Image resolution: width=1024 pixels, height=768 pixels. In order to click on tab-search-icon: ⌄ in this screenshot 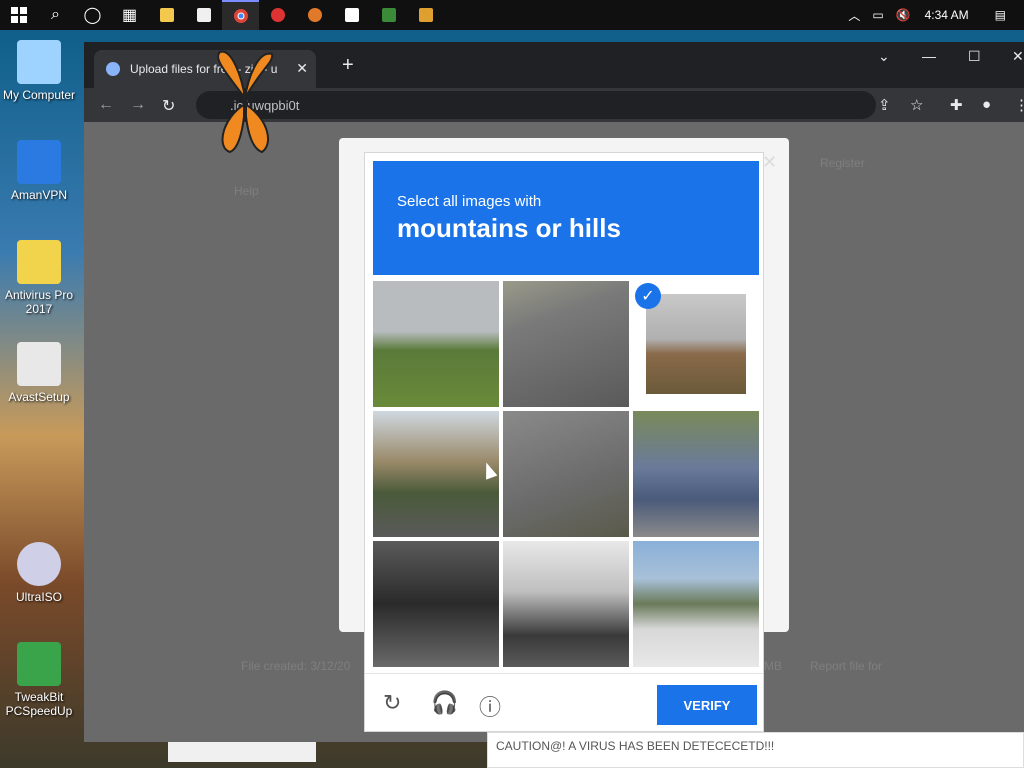, I will do `click(884, 56)`.